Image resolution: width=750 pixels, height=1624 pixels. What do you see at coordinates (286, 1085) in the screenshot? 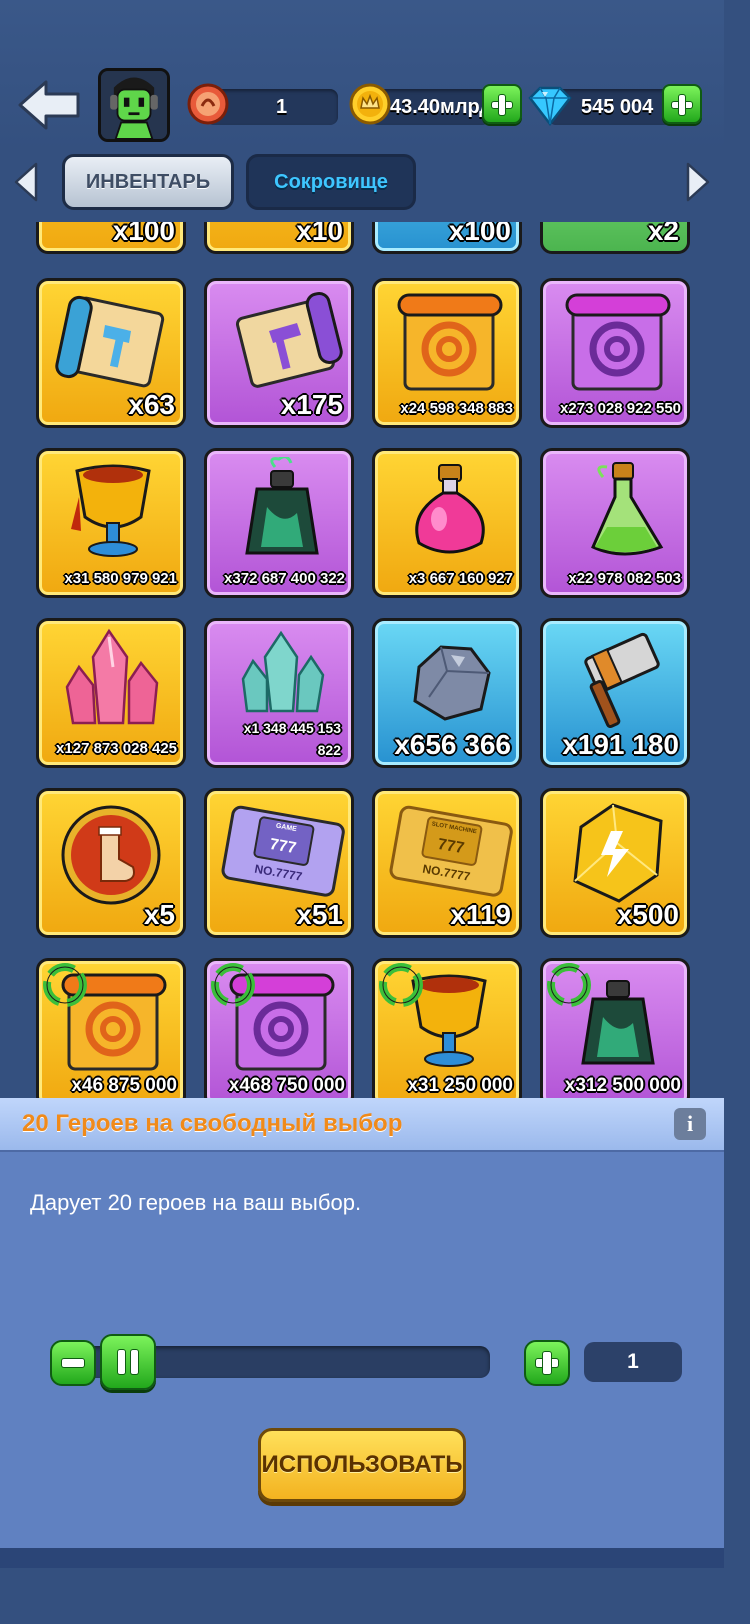
I see `item-quantity: x468 750 000` at bounding box center [286, 1085].